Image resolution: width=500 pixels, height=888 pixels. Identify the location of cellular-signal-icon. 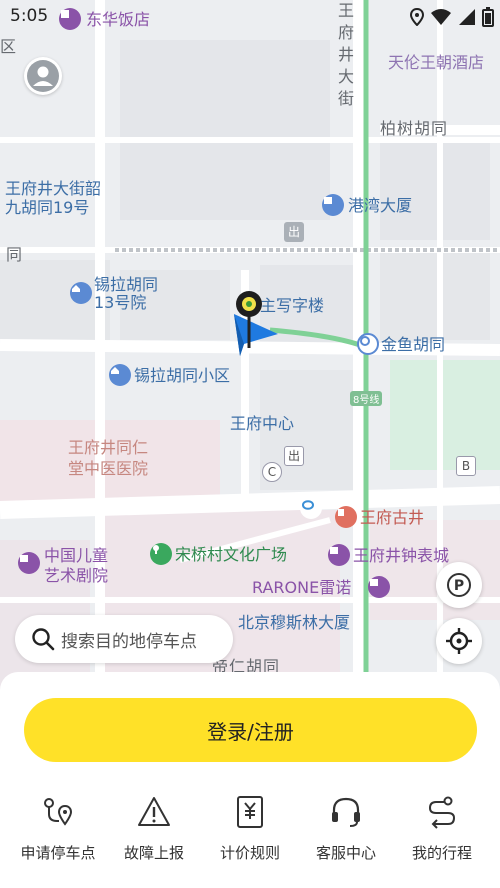
(467, 17).